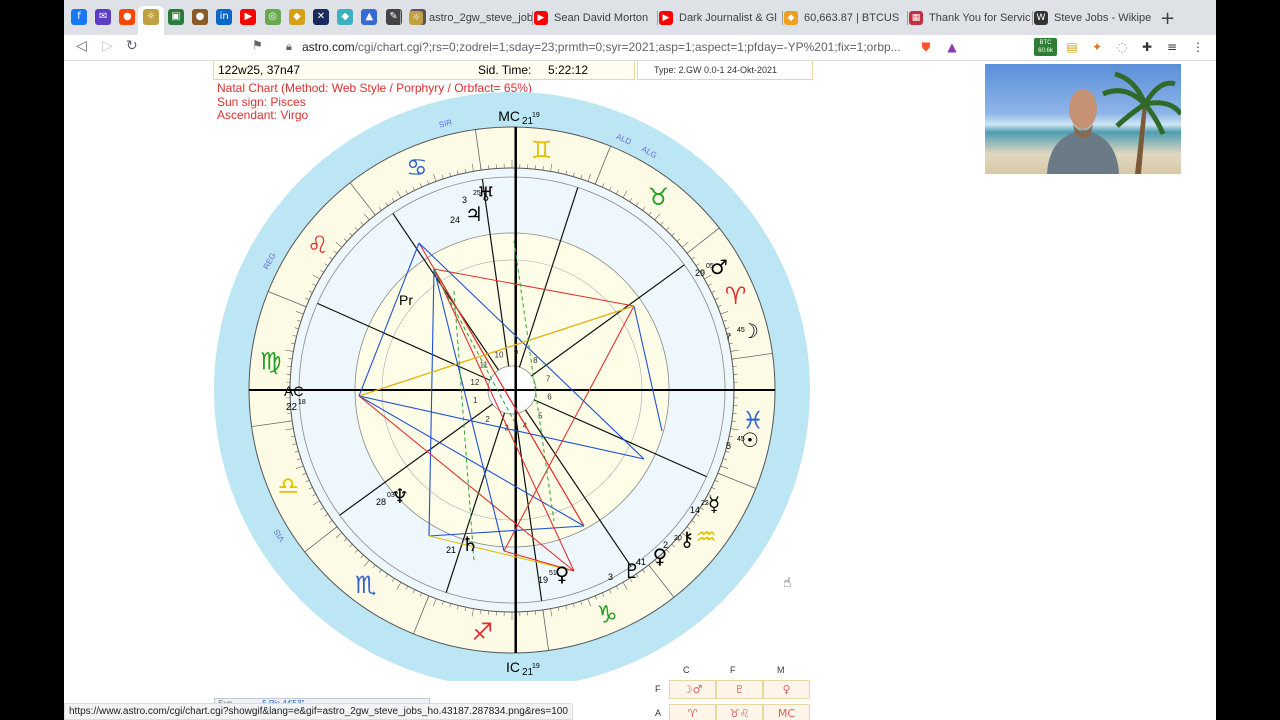 The height and width of the screenshot is (720, 1280). I want to click on tab-1: ☼ astro_2gw_steve_jobs, so click(469, 18).